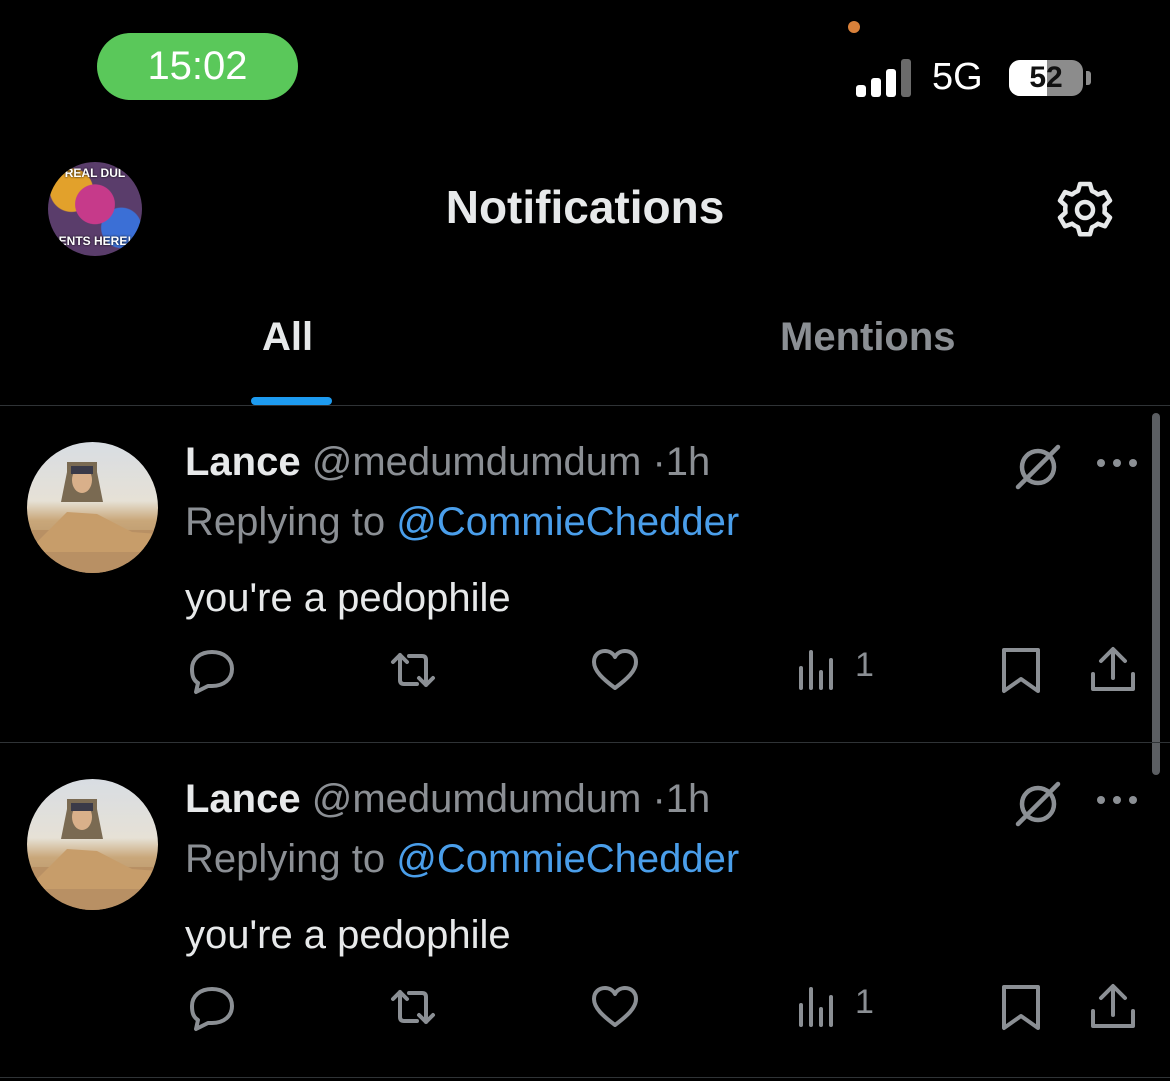 This screenshot has height=1081, width=1170. I want to click on status-time: 15:02, so click(197, 66).